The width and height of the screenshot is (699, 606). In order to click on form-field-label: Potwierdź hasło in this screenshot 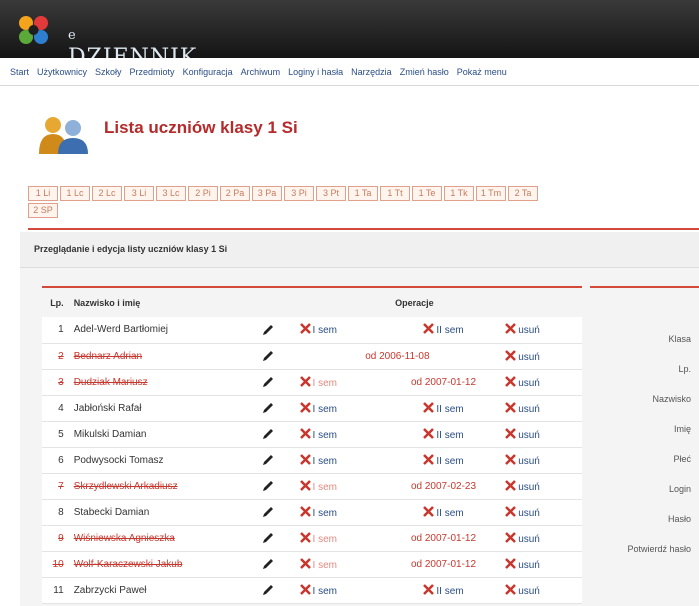, I will do `click(659, 549)`.